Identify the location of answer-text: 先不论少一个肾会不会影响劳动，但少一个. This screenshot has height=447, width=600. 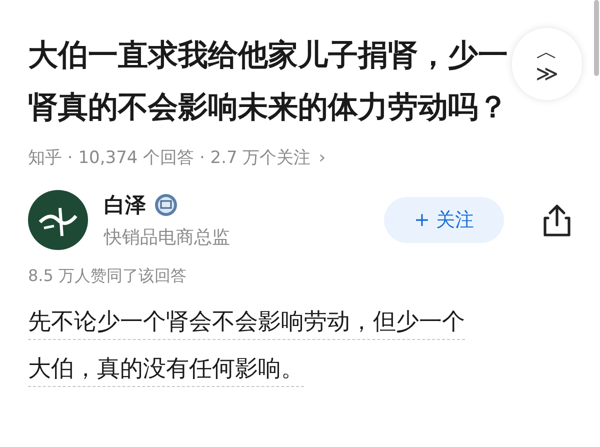
(246, 322).